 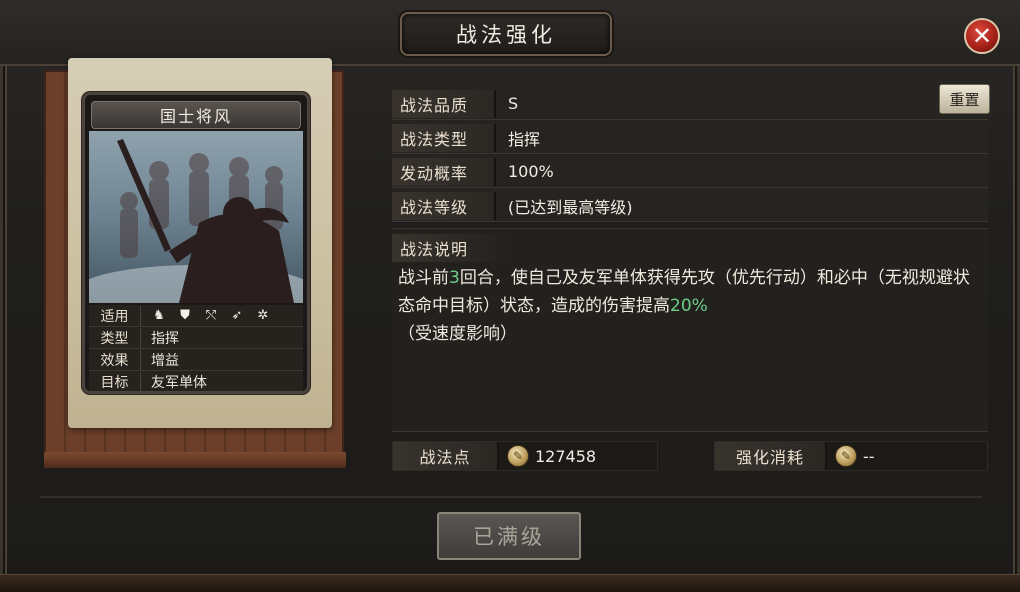 What do you see at coordinates (159, 315) in the screenshot?
I see `cavalry-icon: ♞` at bounding box center [159, 315].